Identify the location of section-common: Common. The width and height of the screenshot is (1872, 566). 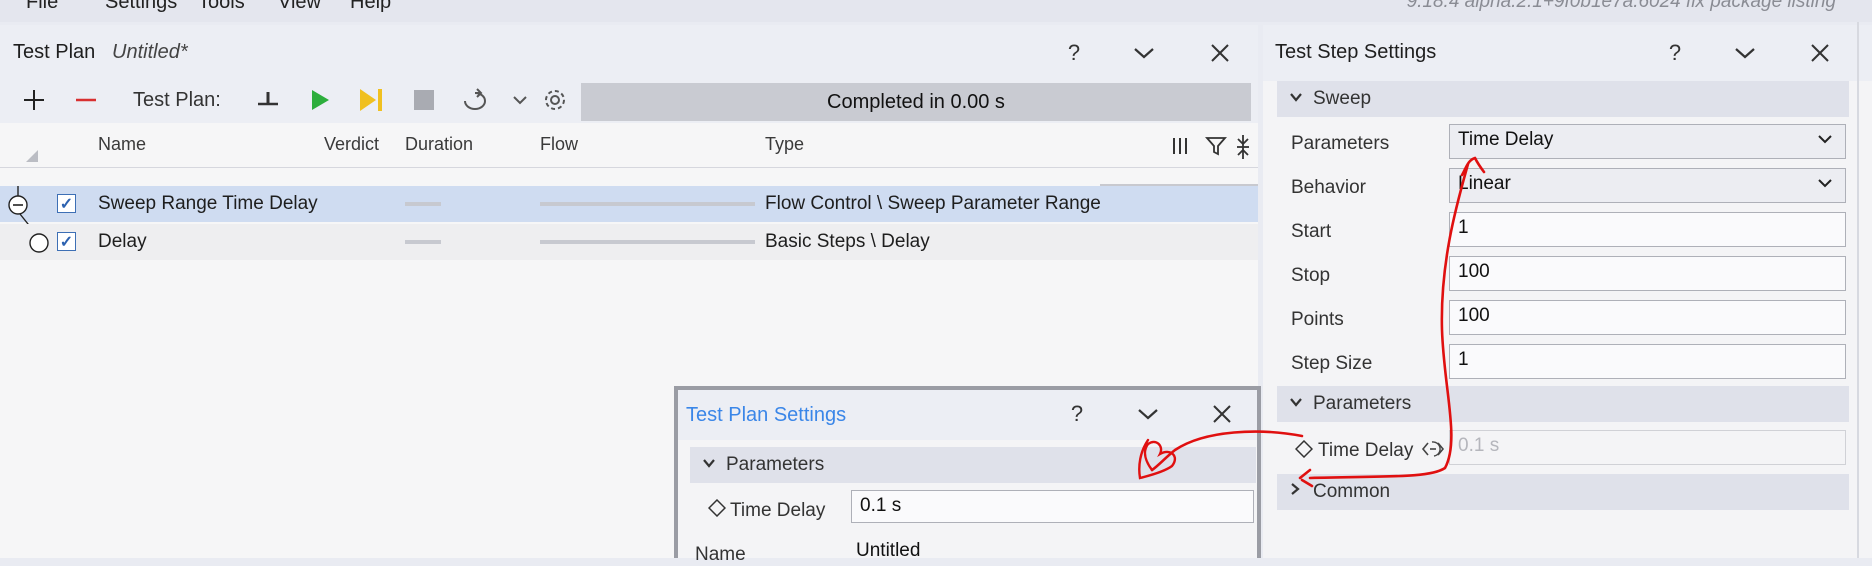
(1563, 492).